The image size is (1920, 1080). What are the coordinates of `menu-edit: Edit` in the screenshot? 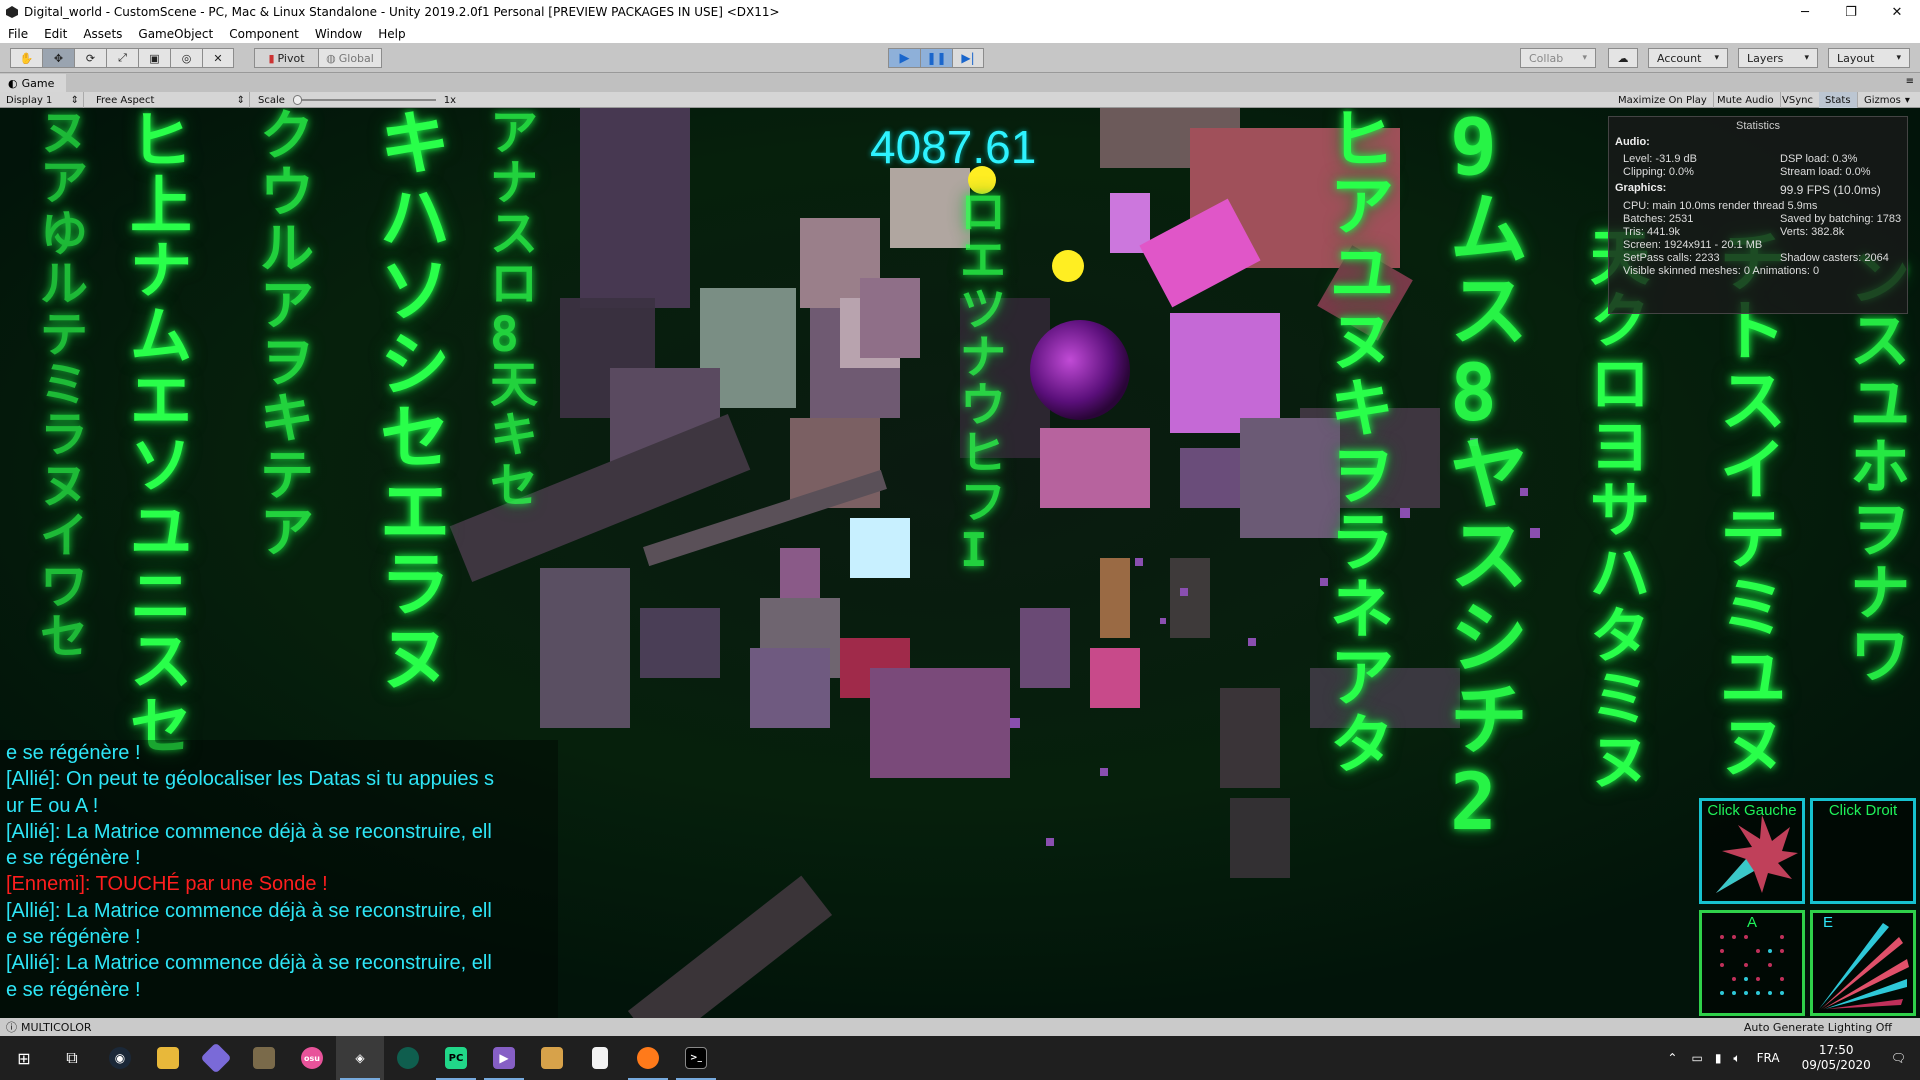 It's located at (55, 34).